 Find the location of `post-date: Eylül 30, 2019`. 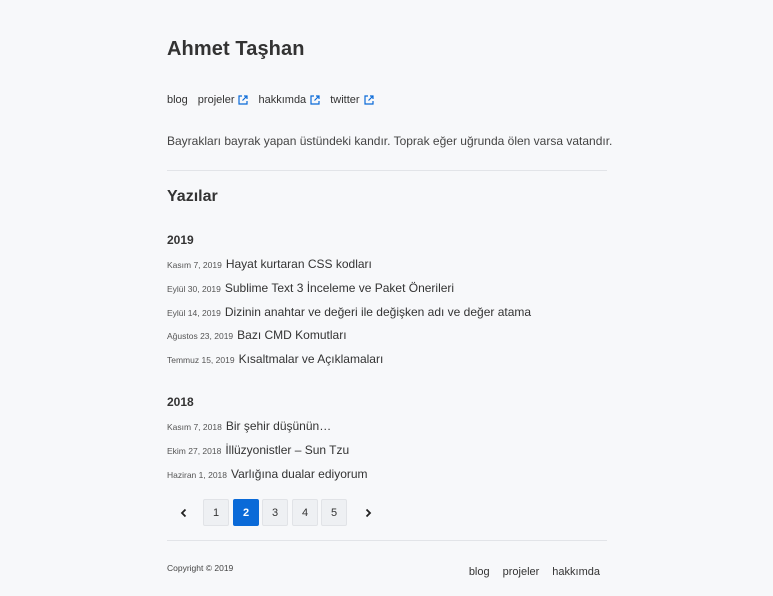

post-date: Eylül 30, 2019 is located at coordinates (194, 289).